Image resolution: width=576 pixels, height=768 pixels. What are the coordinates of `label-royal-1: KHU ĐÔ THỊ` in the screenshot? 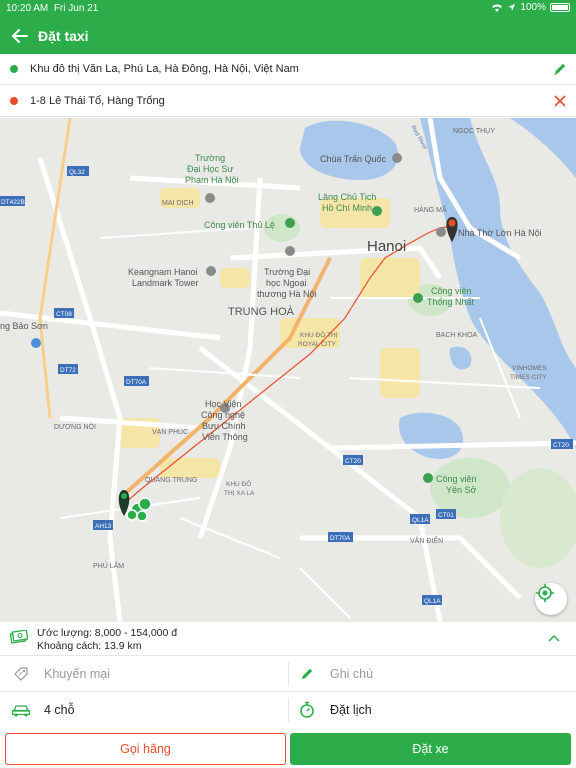 It's located at (319, 334).